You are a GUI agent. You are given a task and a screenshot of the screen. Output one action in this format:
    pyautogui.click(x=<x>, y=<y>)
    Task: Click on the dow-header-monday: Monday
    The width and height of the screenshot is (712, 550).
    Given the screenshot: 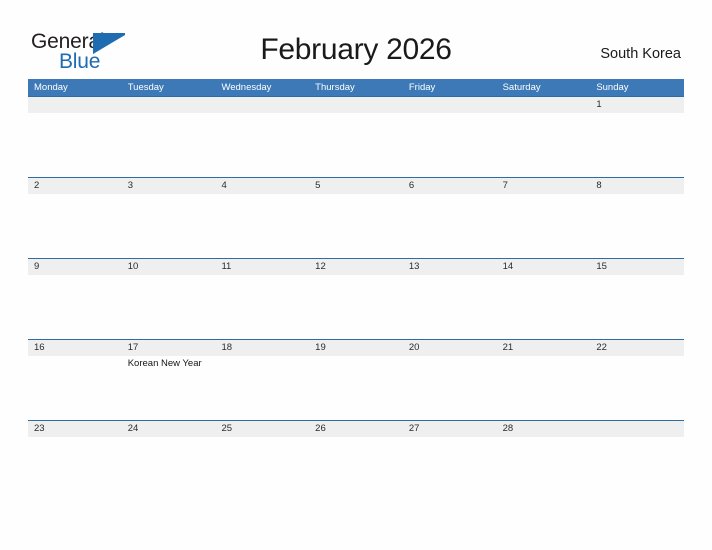 What is the action you would take?
    pyautogui.click(x=51, y=87)
    